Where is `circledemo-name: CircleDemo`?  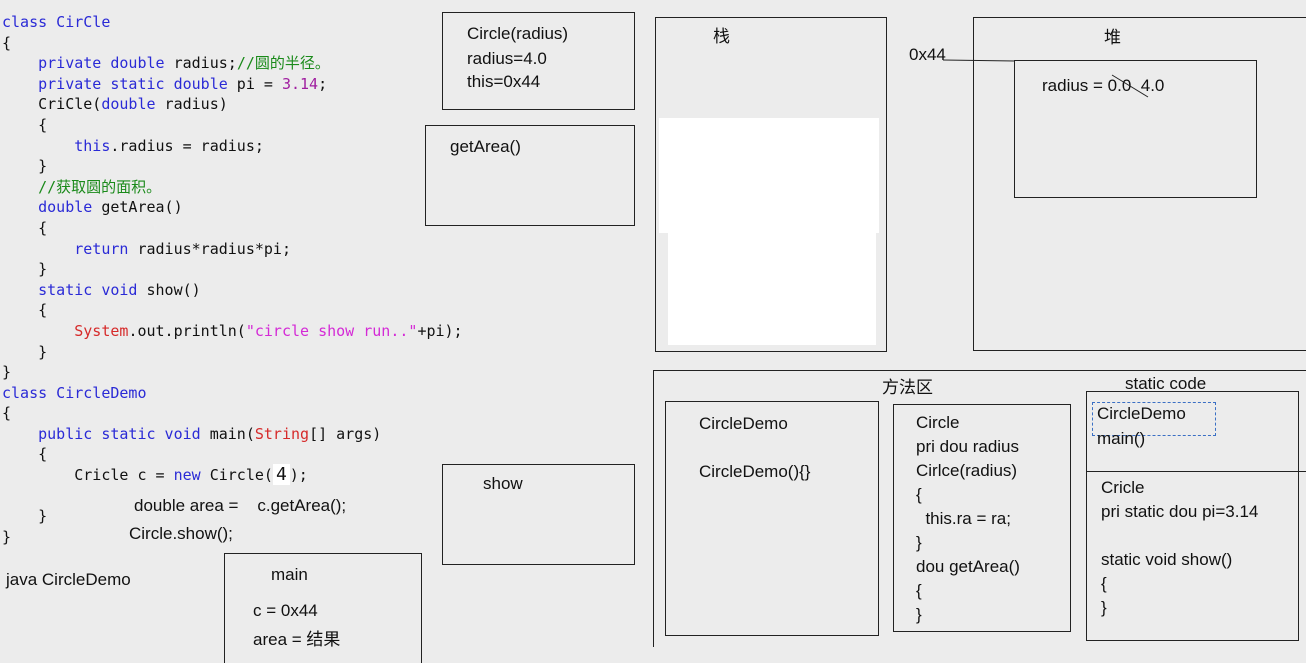
circledemo-name: CircleDemo is located at coordinates (743, 423).